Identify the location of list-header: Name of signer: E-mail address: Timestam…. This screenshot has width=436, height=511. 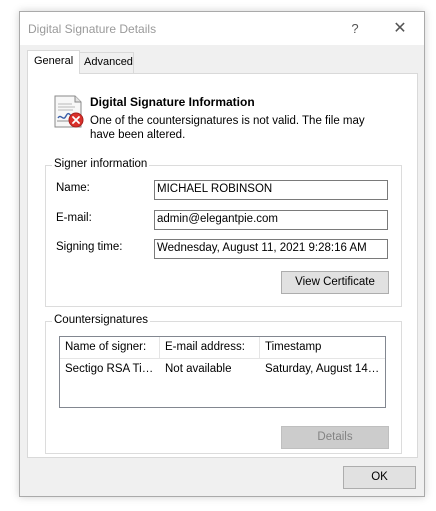
(222, 348).